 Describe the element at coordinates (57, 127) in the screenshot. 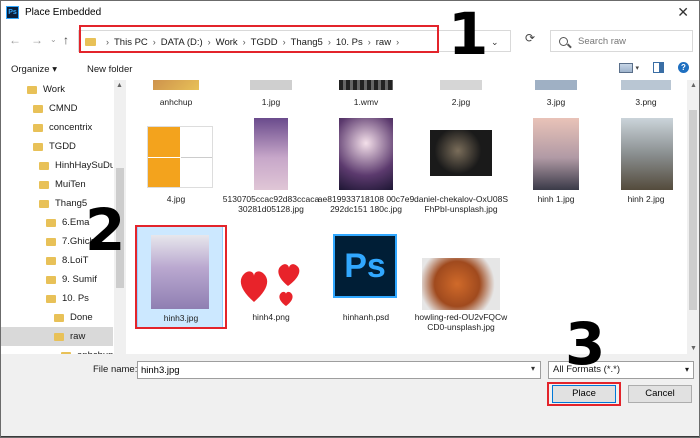

I see `sidebar-item-concentrix: concentrix` at that location.